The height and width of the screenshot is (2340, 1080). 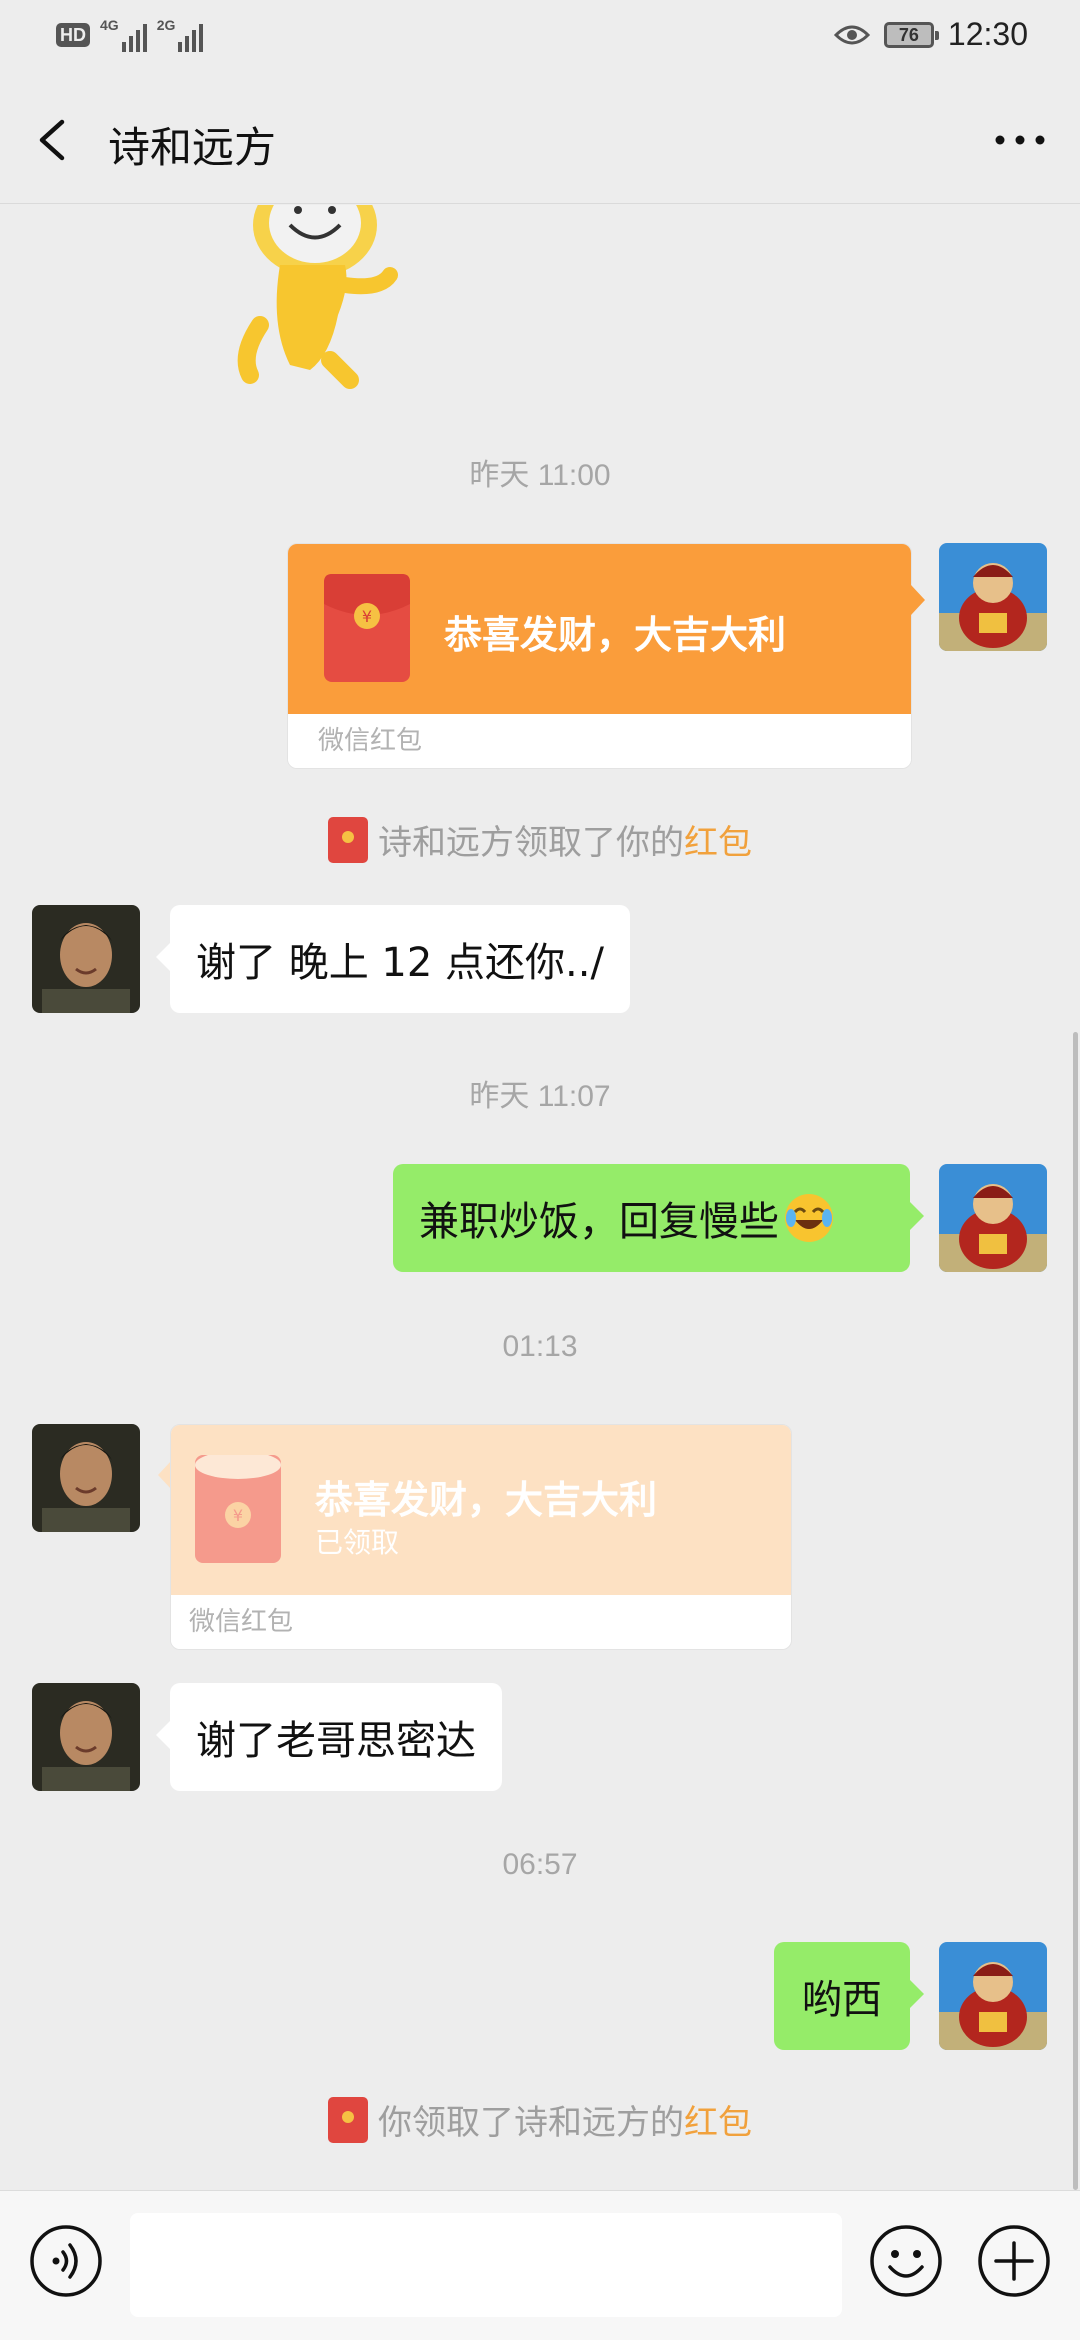 I want to click on system-notice-text: 你领取了诗和远方的, so click(x=531, y=2123).